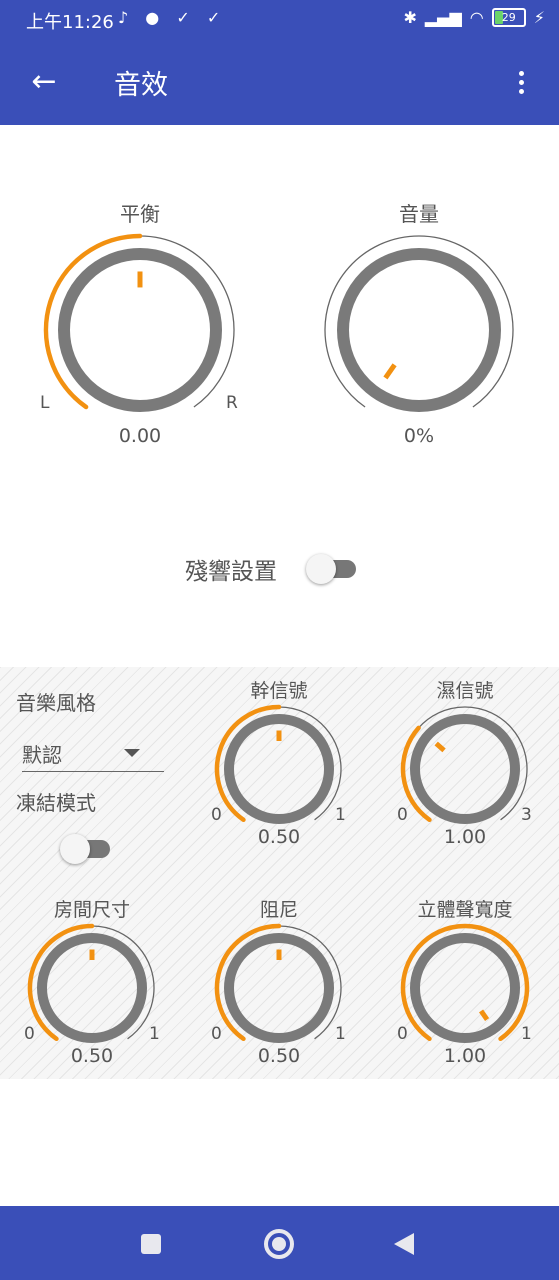 The width and height of the screenshot is (559, 1280). What do you see at coordinates (44, 82) in the screenshot?
I see `back-arrow-icon: ←` at bounding box center [44, 82].